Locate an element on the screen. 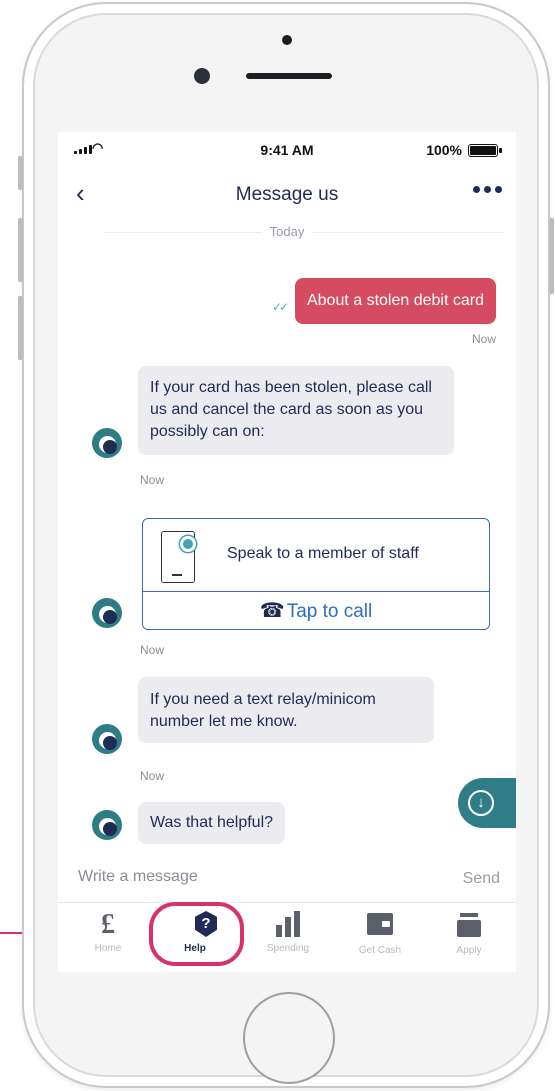  tray-icon is located at coordinates (469, 925).